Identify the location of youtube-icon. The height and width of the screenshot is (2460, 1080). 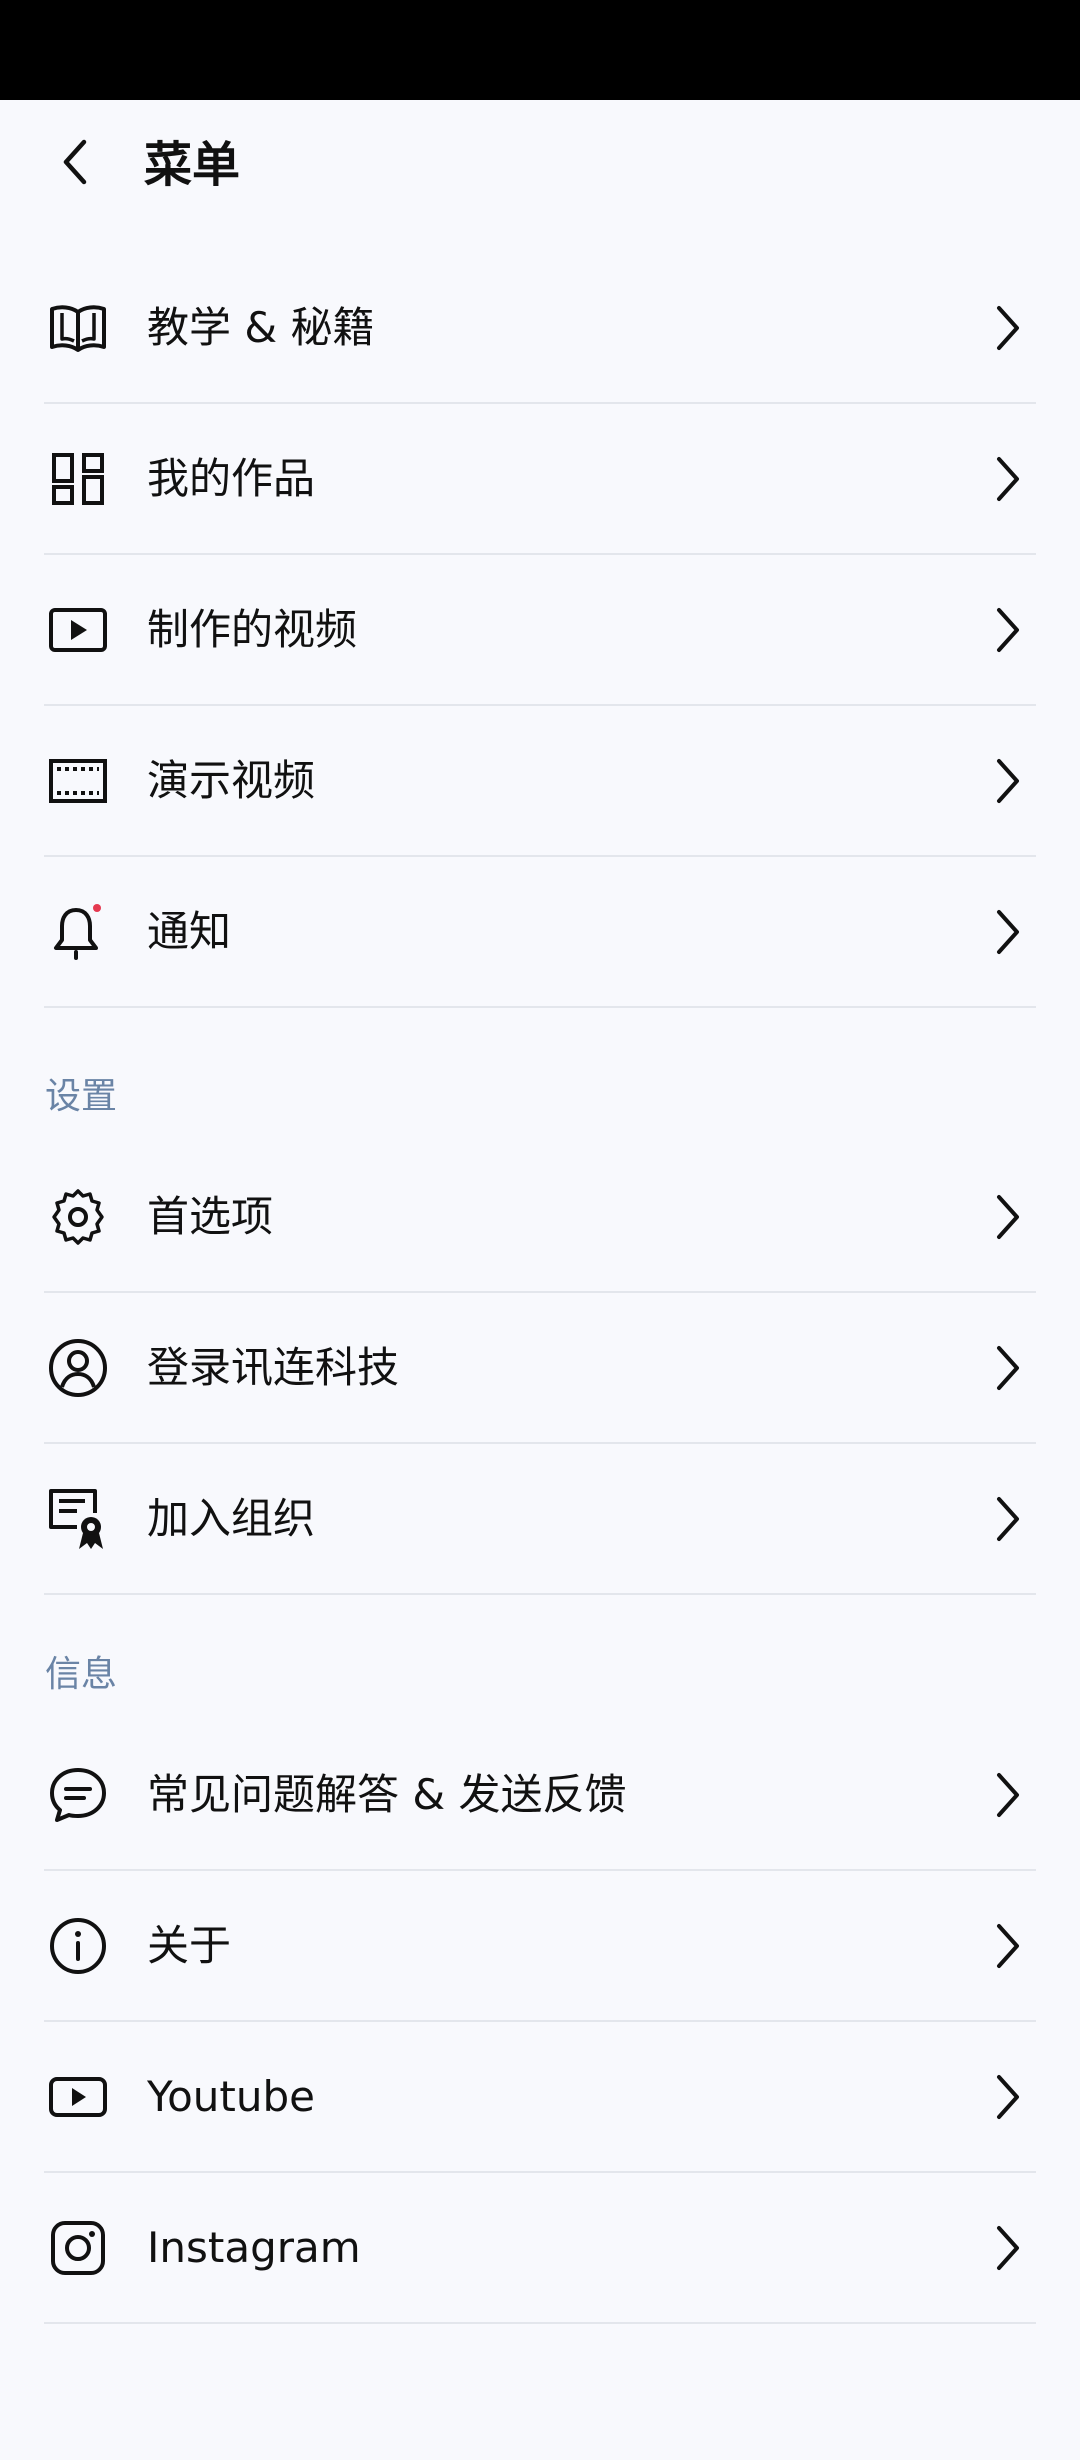
(78, 2097).